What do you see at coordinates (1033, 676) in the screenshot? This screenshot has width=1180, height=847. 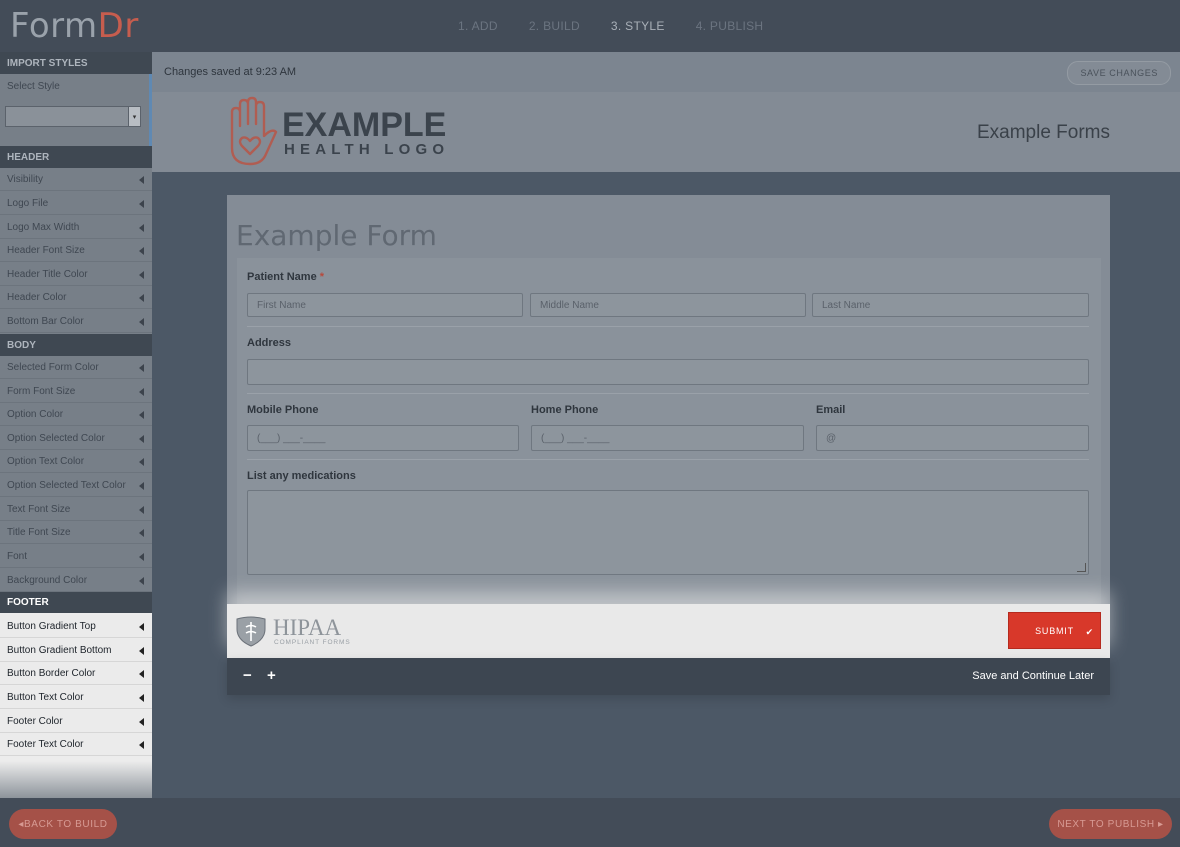 I see `save-and-continue-later-link: Save and Continue Later` at bounding box center [1033, 676].